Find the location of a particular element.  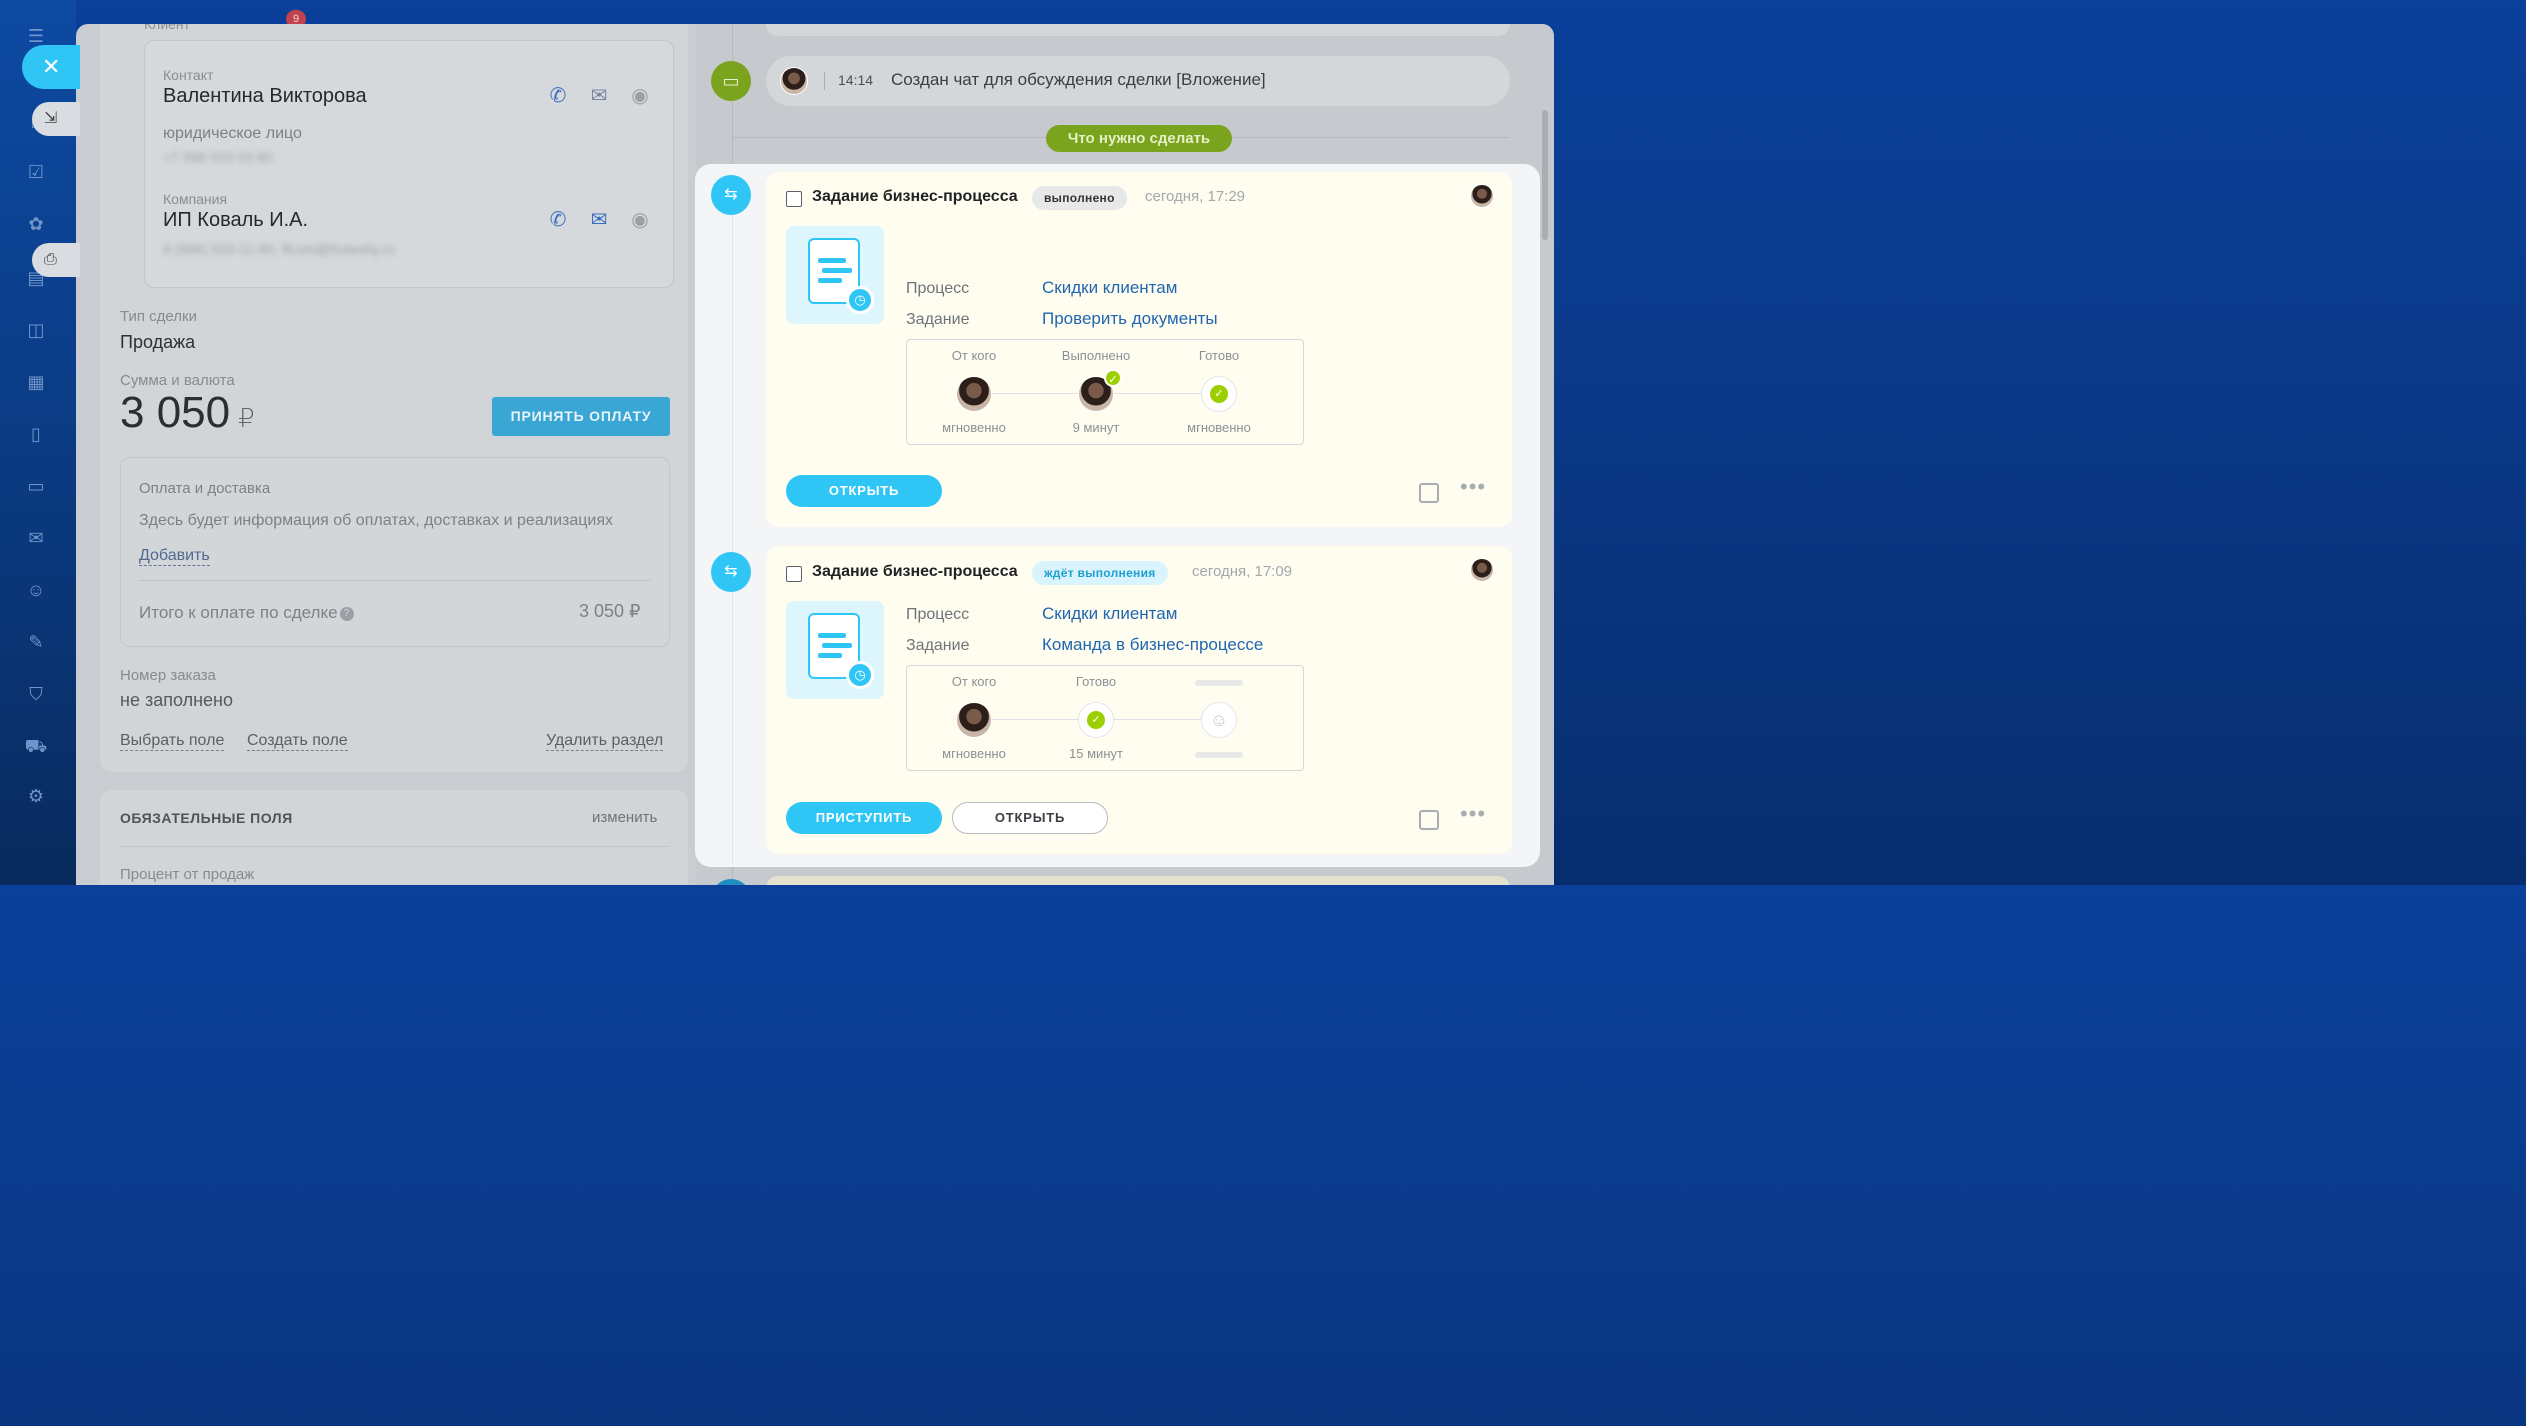

task-link: Проверить документы is located at coordinates (1130, 319).